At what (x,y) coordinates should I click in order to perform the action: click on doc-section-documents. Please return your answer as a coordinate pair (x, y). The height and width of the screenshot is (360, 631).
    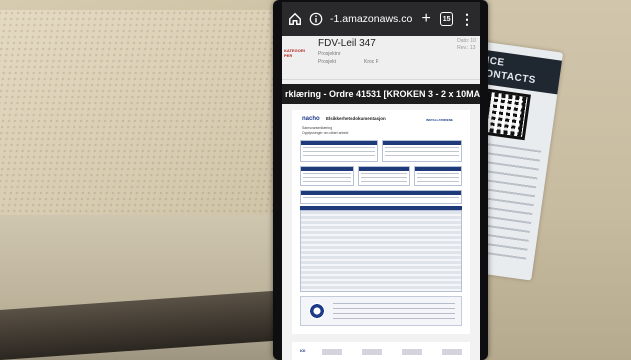
    Looking at the image, I should click on (381, 197).